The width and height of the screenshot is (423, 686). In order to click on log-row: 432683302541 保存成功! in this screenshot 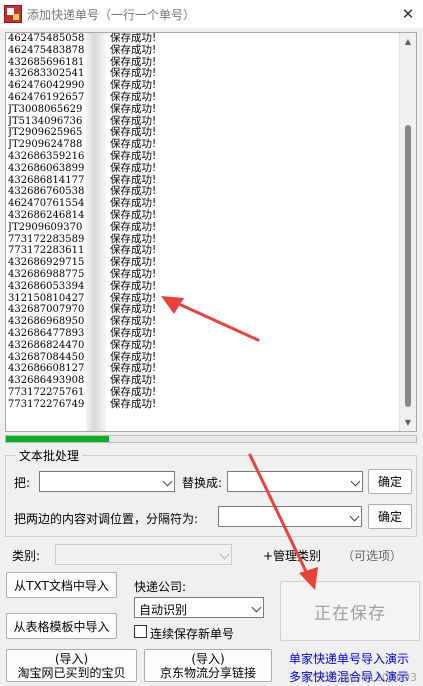, I will do `click(211, 74)`.